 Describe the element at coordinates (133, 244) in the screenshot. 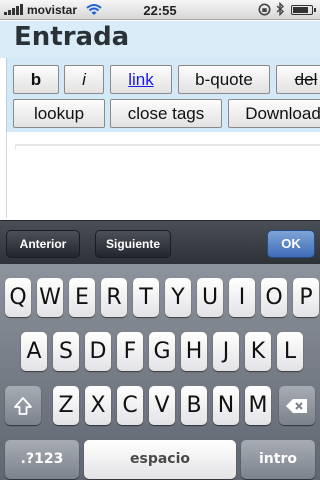

I see `next-button: Siguiente` at that location.